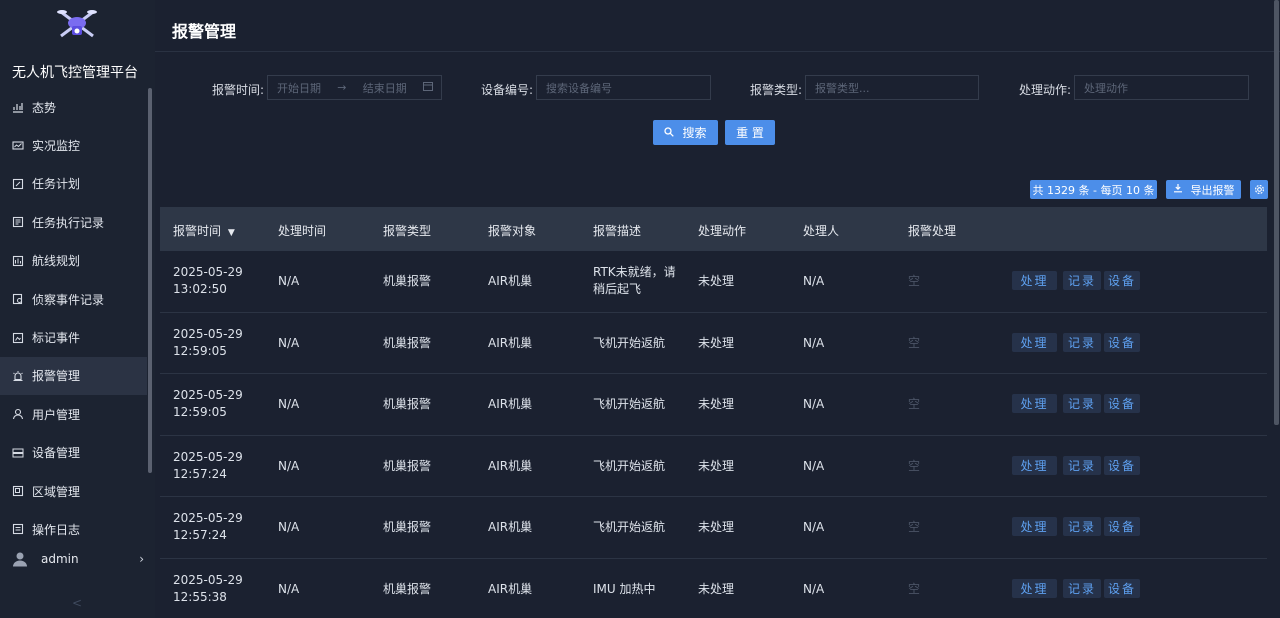 This screenshot has height=618, width=1280. Describe the element at coordinates (75, 73) in the screenshot. I see `app-name: 无人机飞控管理平台` at that location.